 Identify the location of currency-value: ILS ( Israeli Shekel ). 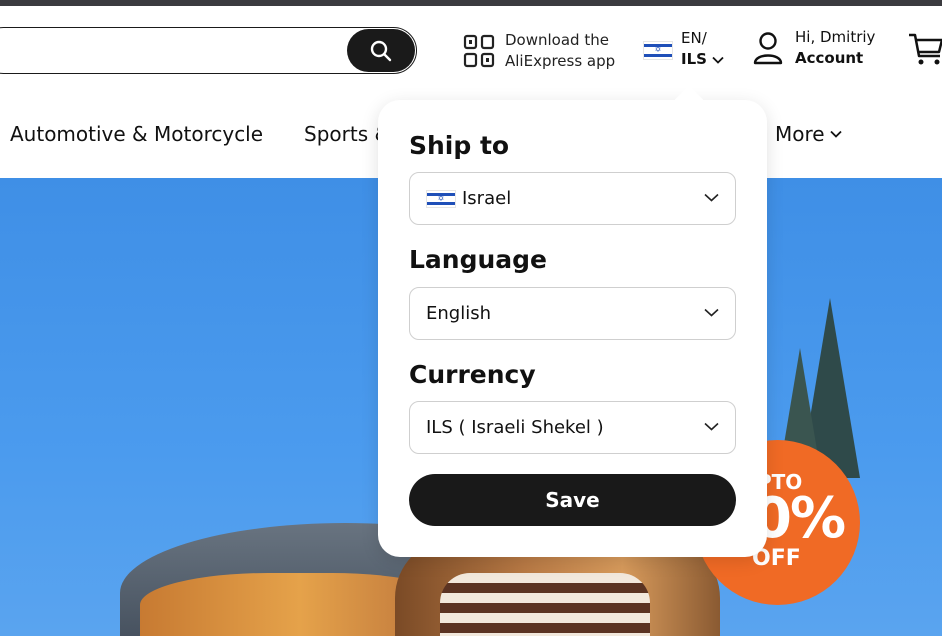
(515, 427).